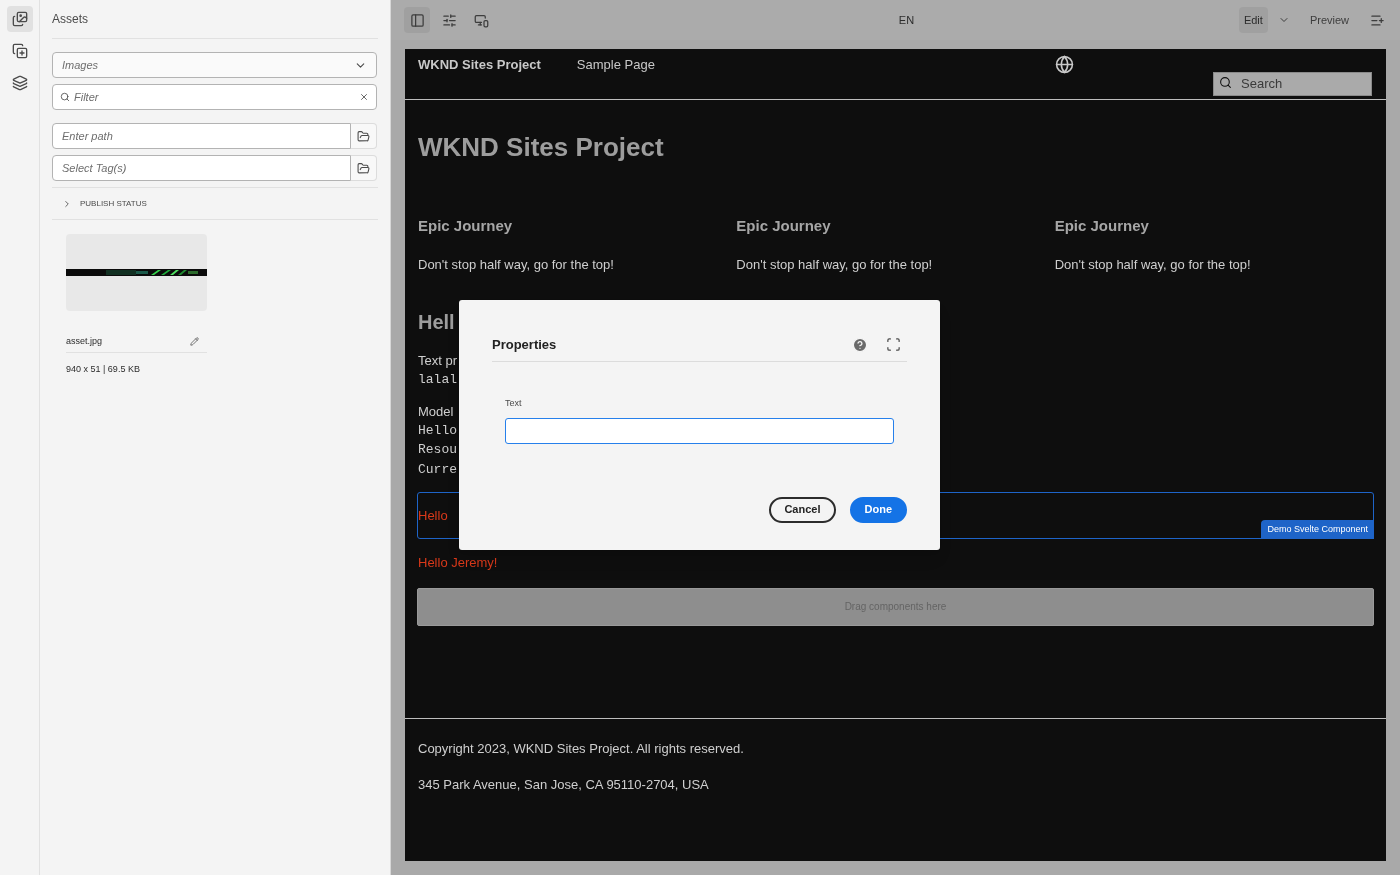 This screenshot has width=1400, height=875. What do you see at coordinates (70, 19) in the screenshot?
I see `panel-title: Assets` at bounding box center [70, 19].